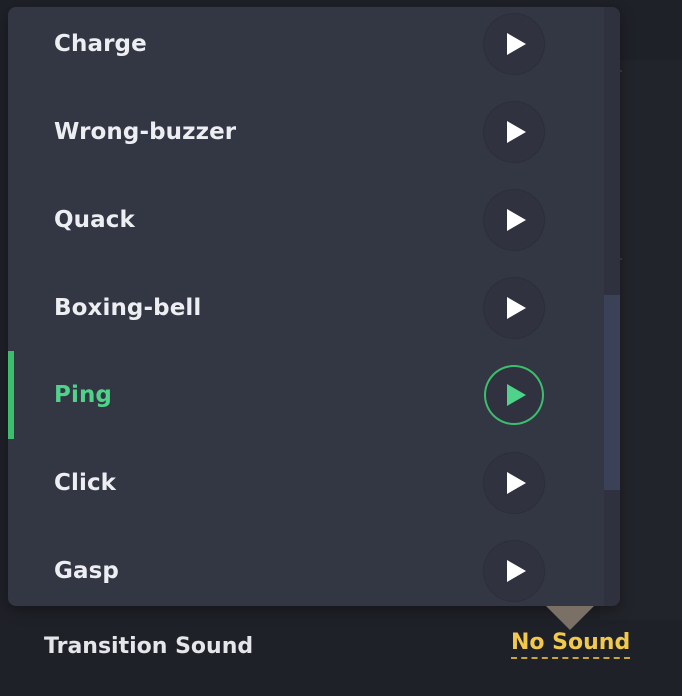  What do you see at coordinates (145, 132) in the screenshot?
I see `sound-option-label: Wrong-buzzer` at bounding box center [145, 132].